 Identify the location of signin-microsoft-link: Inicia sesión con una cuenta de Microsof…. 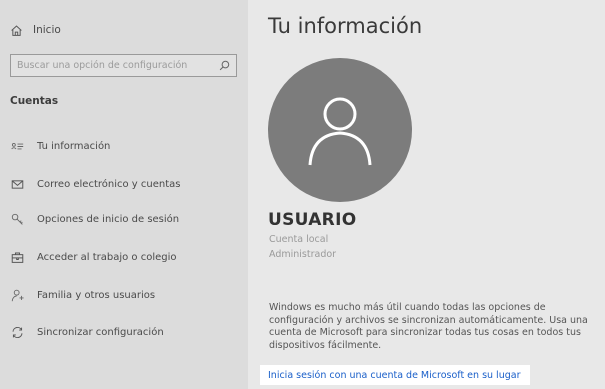
(395, 375).